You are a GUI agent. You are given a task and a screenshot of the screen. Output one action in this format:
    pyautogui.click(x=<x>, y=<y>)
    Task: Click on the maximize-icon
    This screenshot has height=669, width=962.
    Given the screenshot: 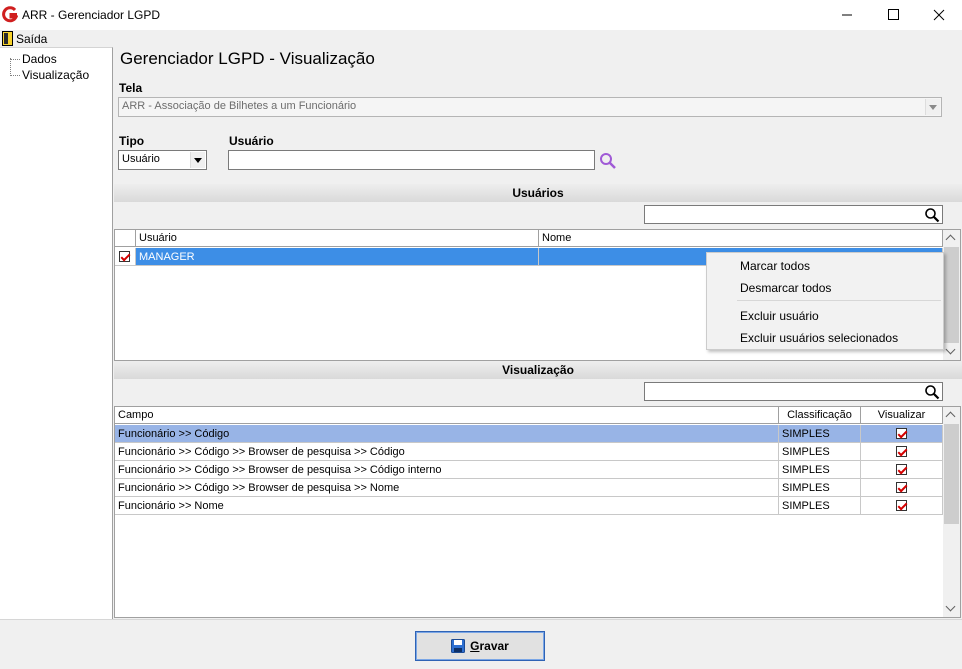 What is the action you would take?
    pyautogui.click(x=893, y=14)
    